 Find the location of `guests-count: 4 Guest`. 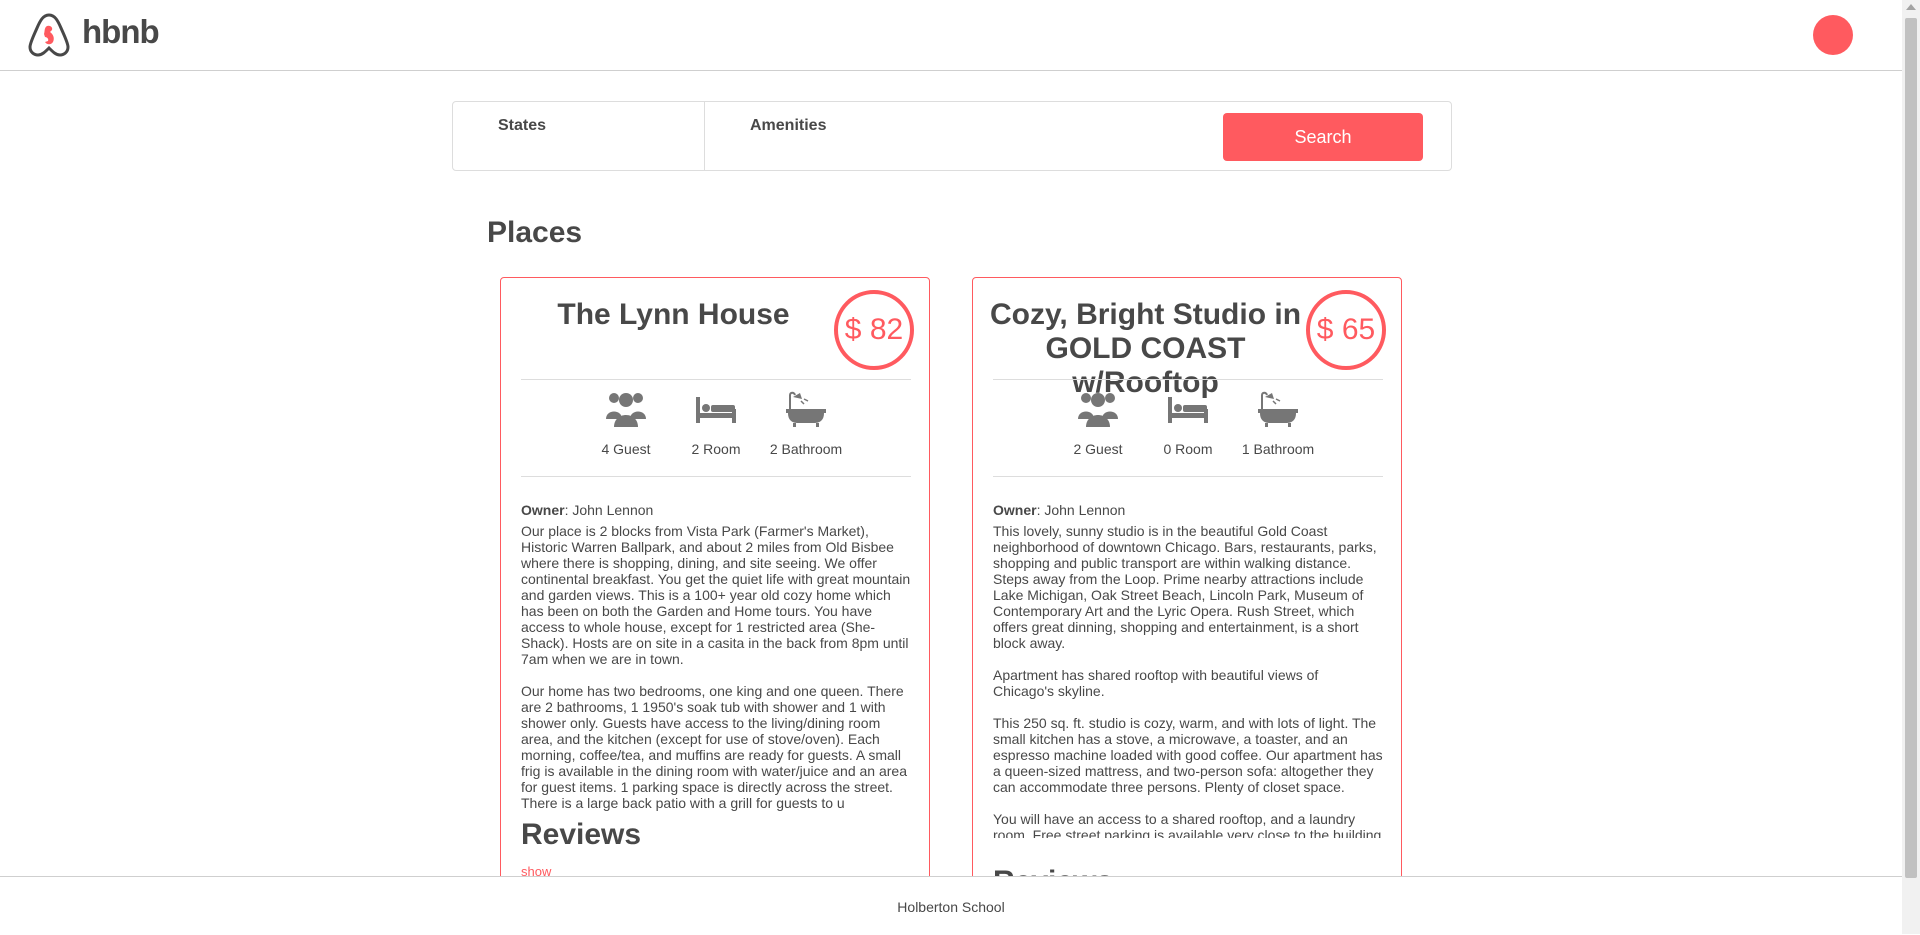

guests-count: 4 Guest is located at coordinates (626, 449).